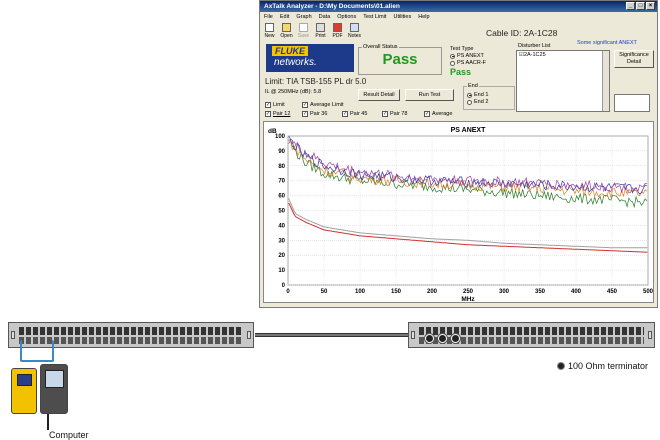  I want to click on y-tick-label: 30, so click(281, 241).